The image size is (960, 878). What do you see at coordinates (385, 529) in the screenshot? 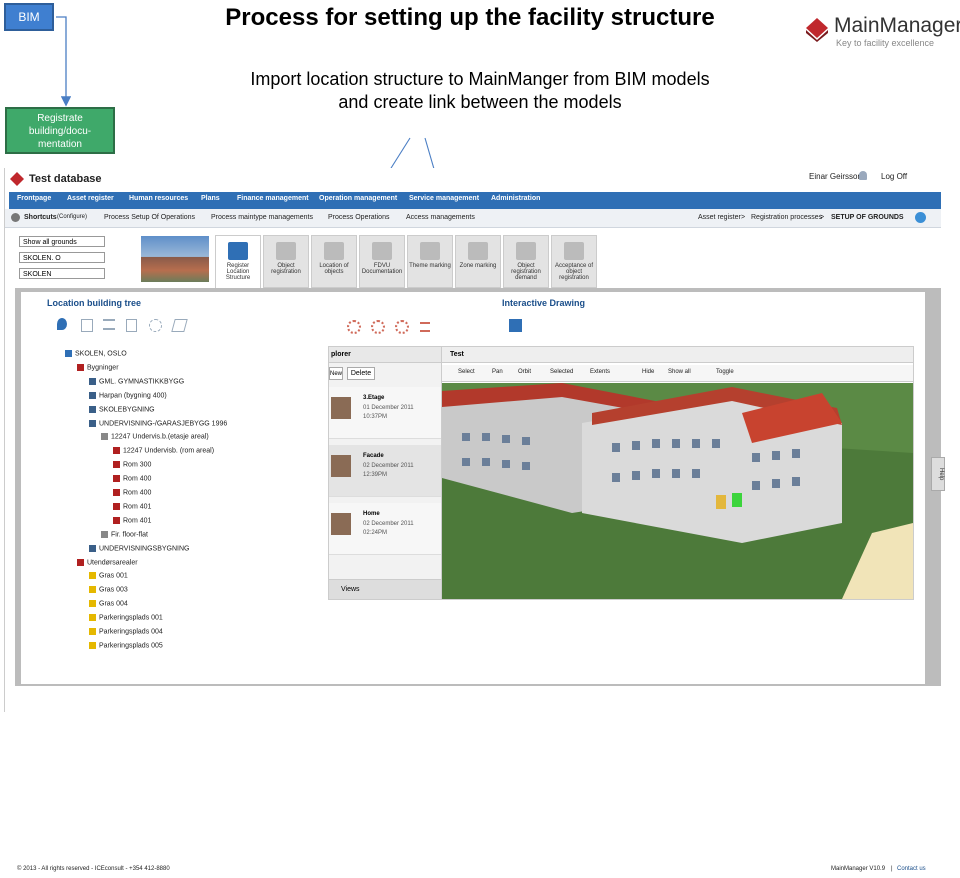
I see `saved-view-item: Home 02 December 2011 02:24PM` at bounding box center [385, 529].